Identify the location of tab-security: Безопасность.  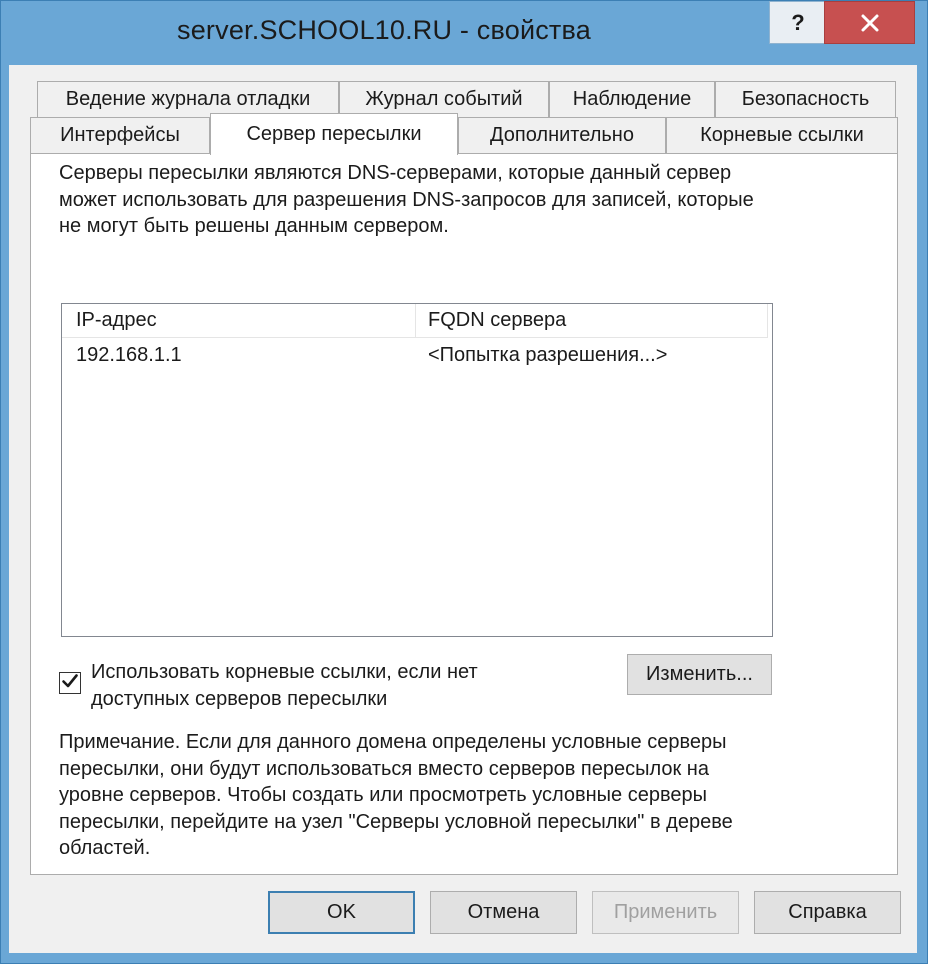
(805, 99).